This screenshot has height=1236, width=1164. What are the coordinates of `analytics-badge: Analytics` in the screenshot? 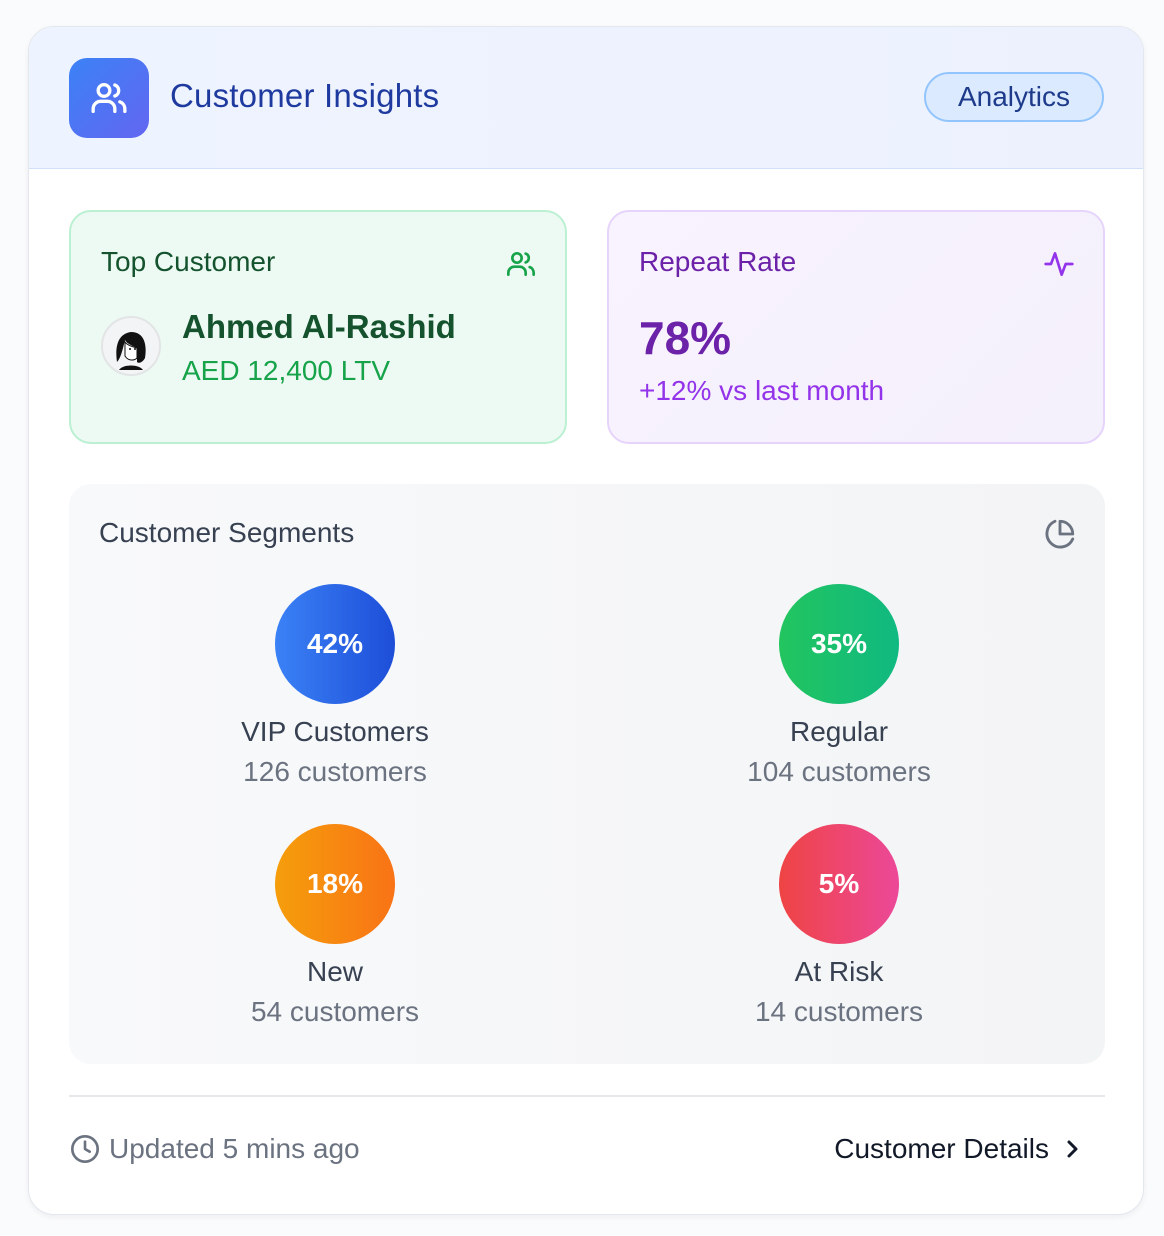 It's located at (1014, 97).